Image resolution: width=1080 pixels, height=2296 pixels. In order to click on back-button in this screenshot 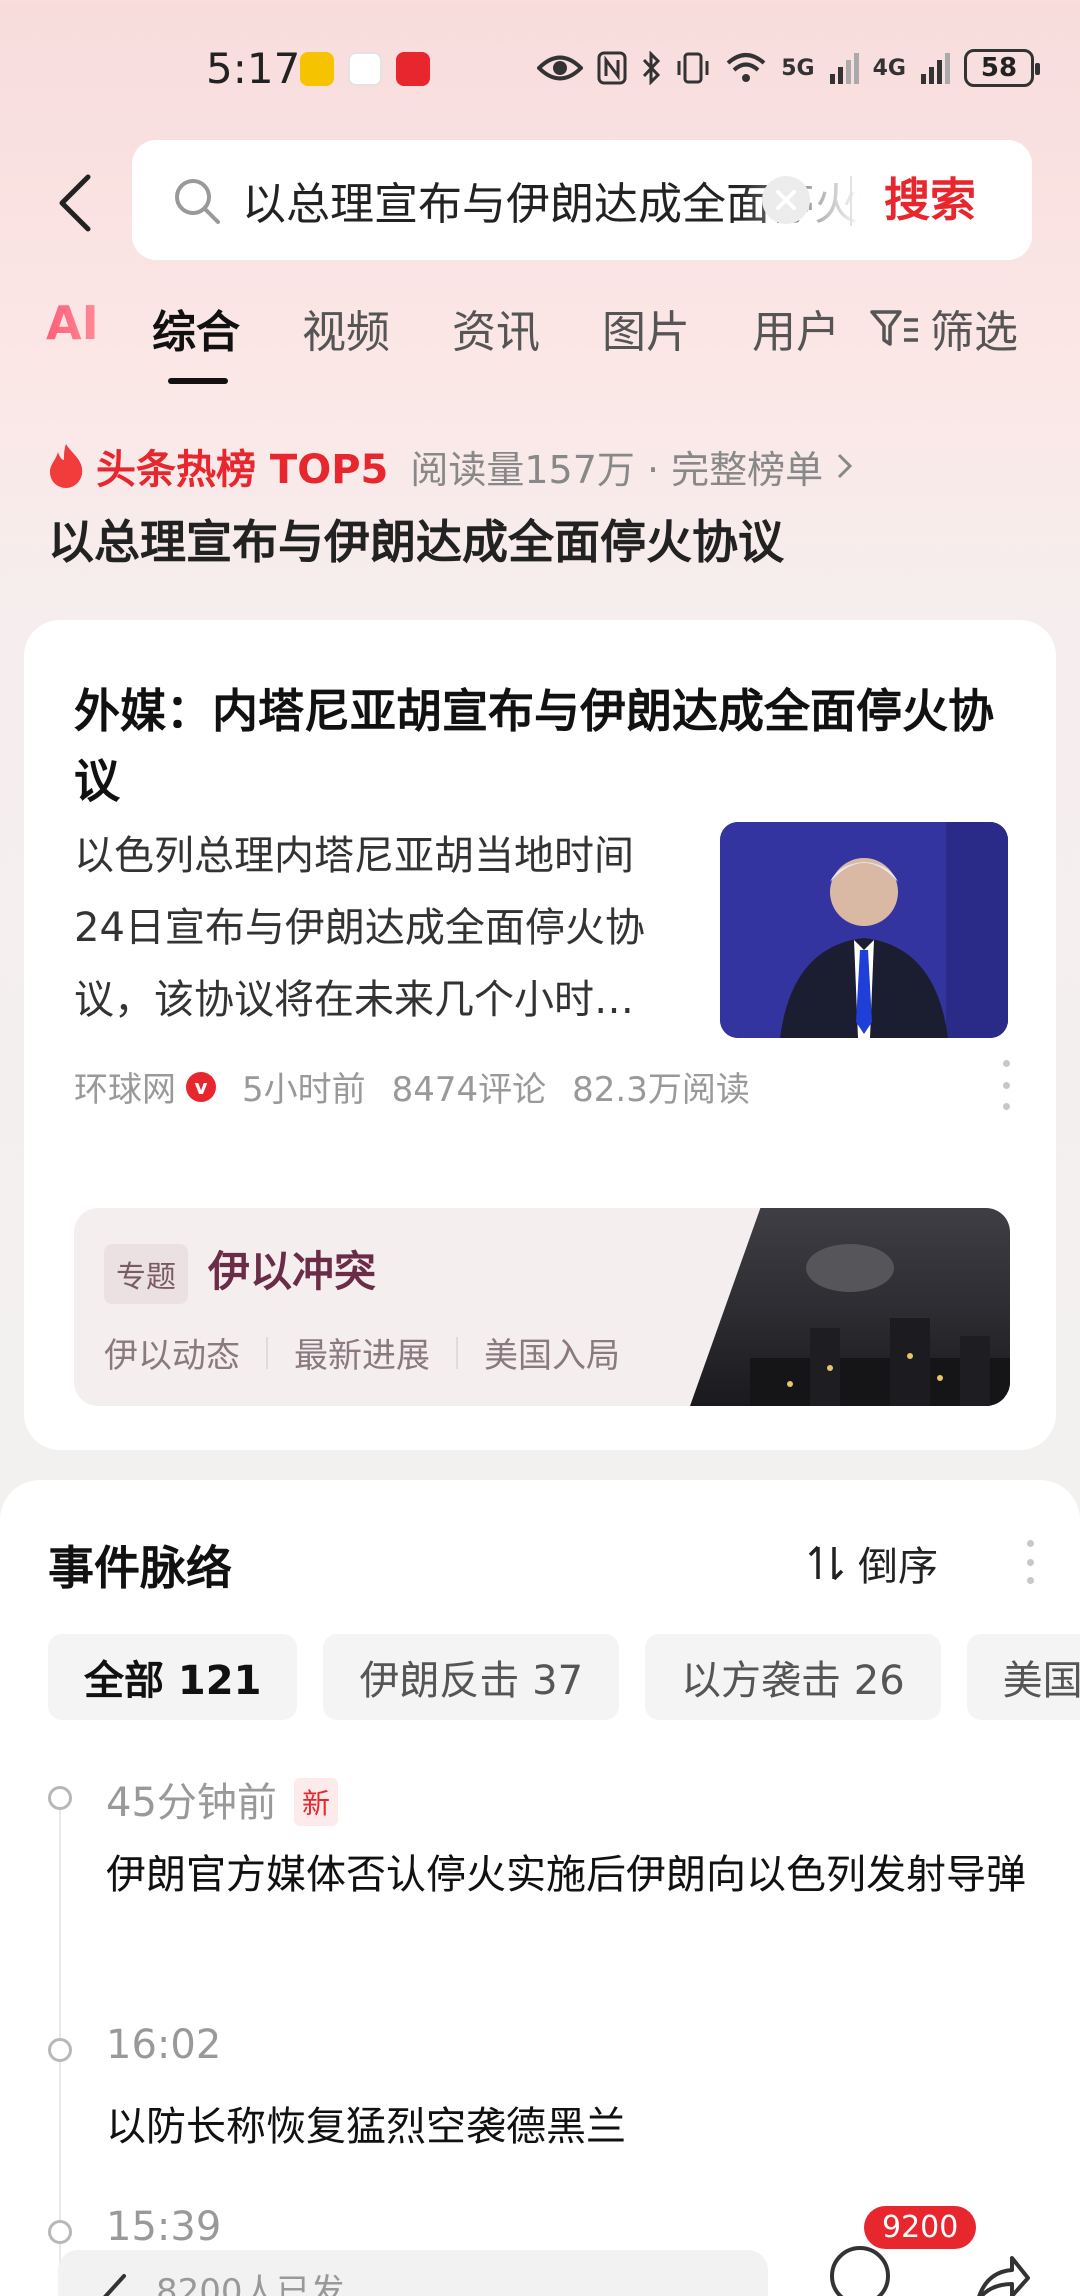, I will do `click(74, 203)`.